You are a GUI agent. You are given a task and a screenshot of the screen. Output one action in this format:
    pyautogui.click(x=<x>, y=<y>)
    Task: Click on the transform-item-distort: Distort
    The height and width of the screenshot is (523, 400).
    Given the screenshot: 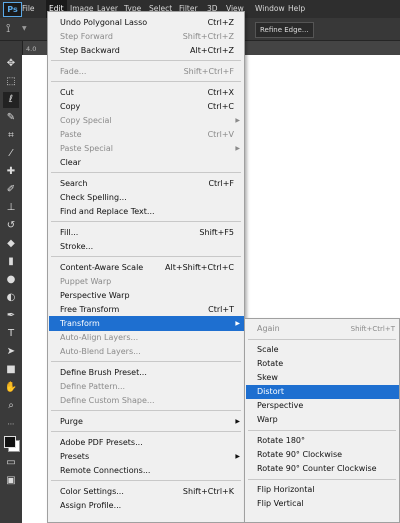 What is the action you would take?
    pyautogui.click(x=322, y=392)
    